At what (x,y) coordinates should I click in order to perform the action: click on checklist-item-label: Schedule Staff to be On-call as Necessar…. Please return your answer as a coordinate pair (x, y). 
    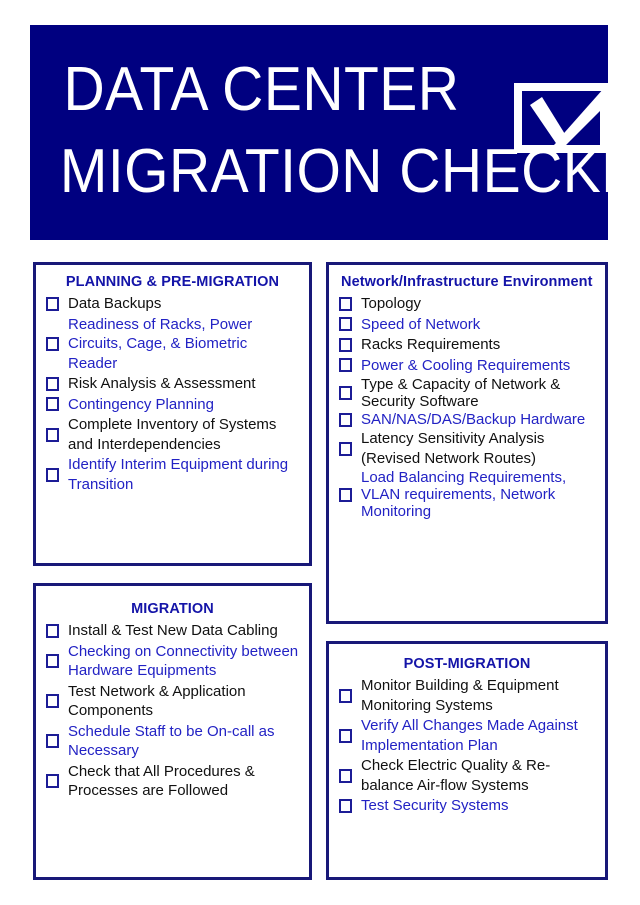
    Looking at the image, I should click on (171, 741).